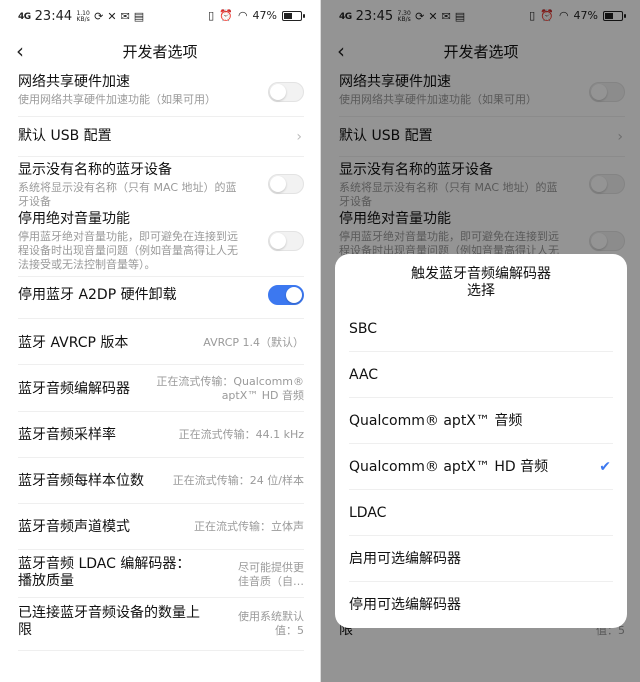 The height and width of the screenshot is (682, 640). I want to click on setting-value-line2: 值：5, so click(289, 630).